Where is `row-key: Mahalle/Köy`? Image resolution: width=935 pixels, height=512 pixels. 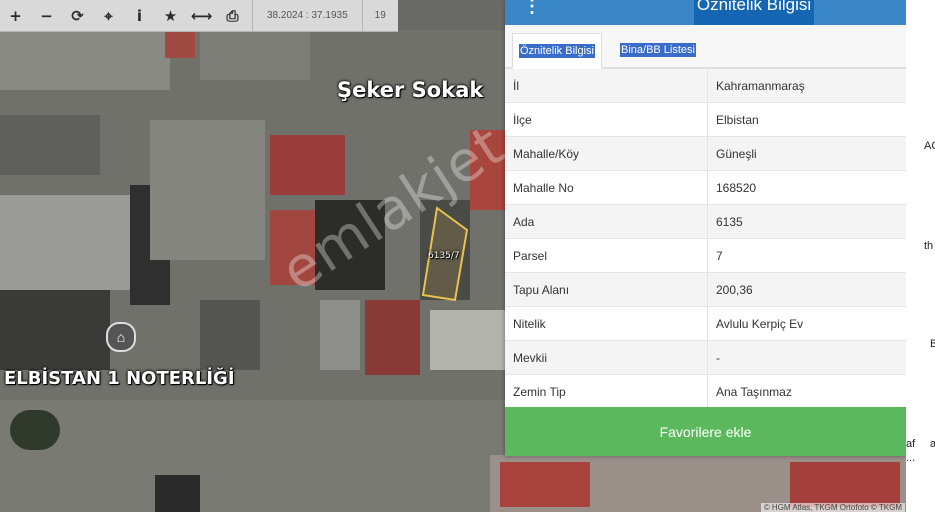 row-key: Mahalle/Köy is located at coordinates (606, 153).